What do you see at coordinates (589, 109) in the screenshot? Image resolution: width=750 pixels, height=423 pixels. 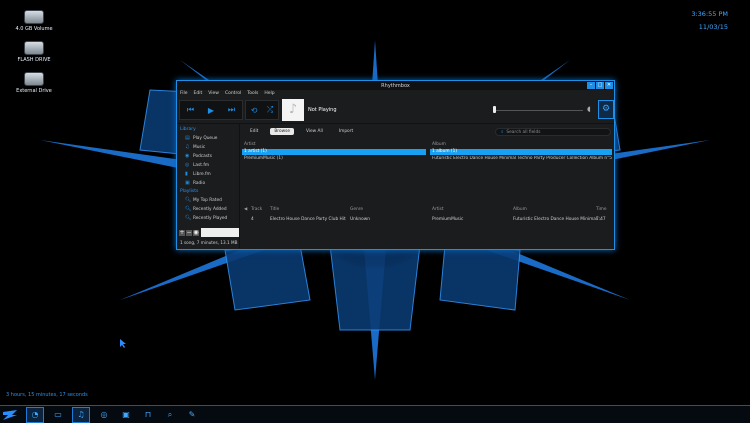 I see `volume-icon: ◖` at bounding box center [589, 109].